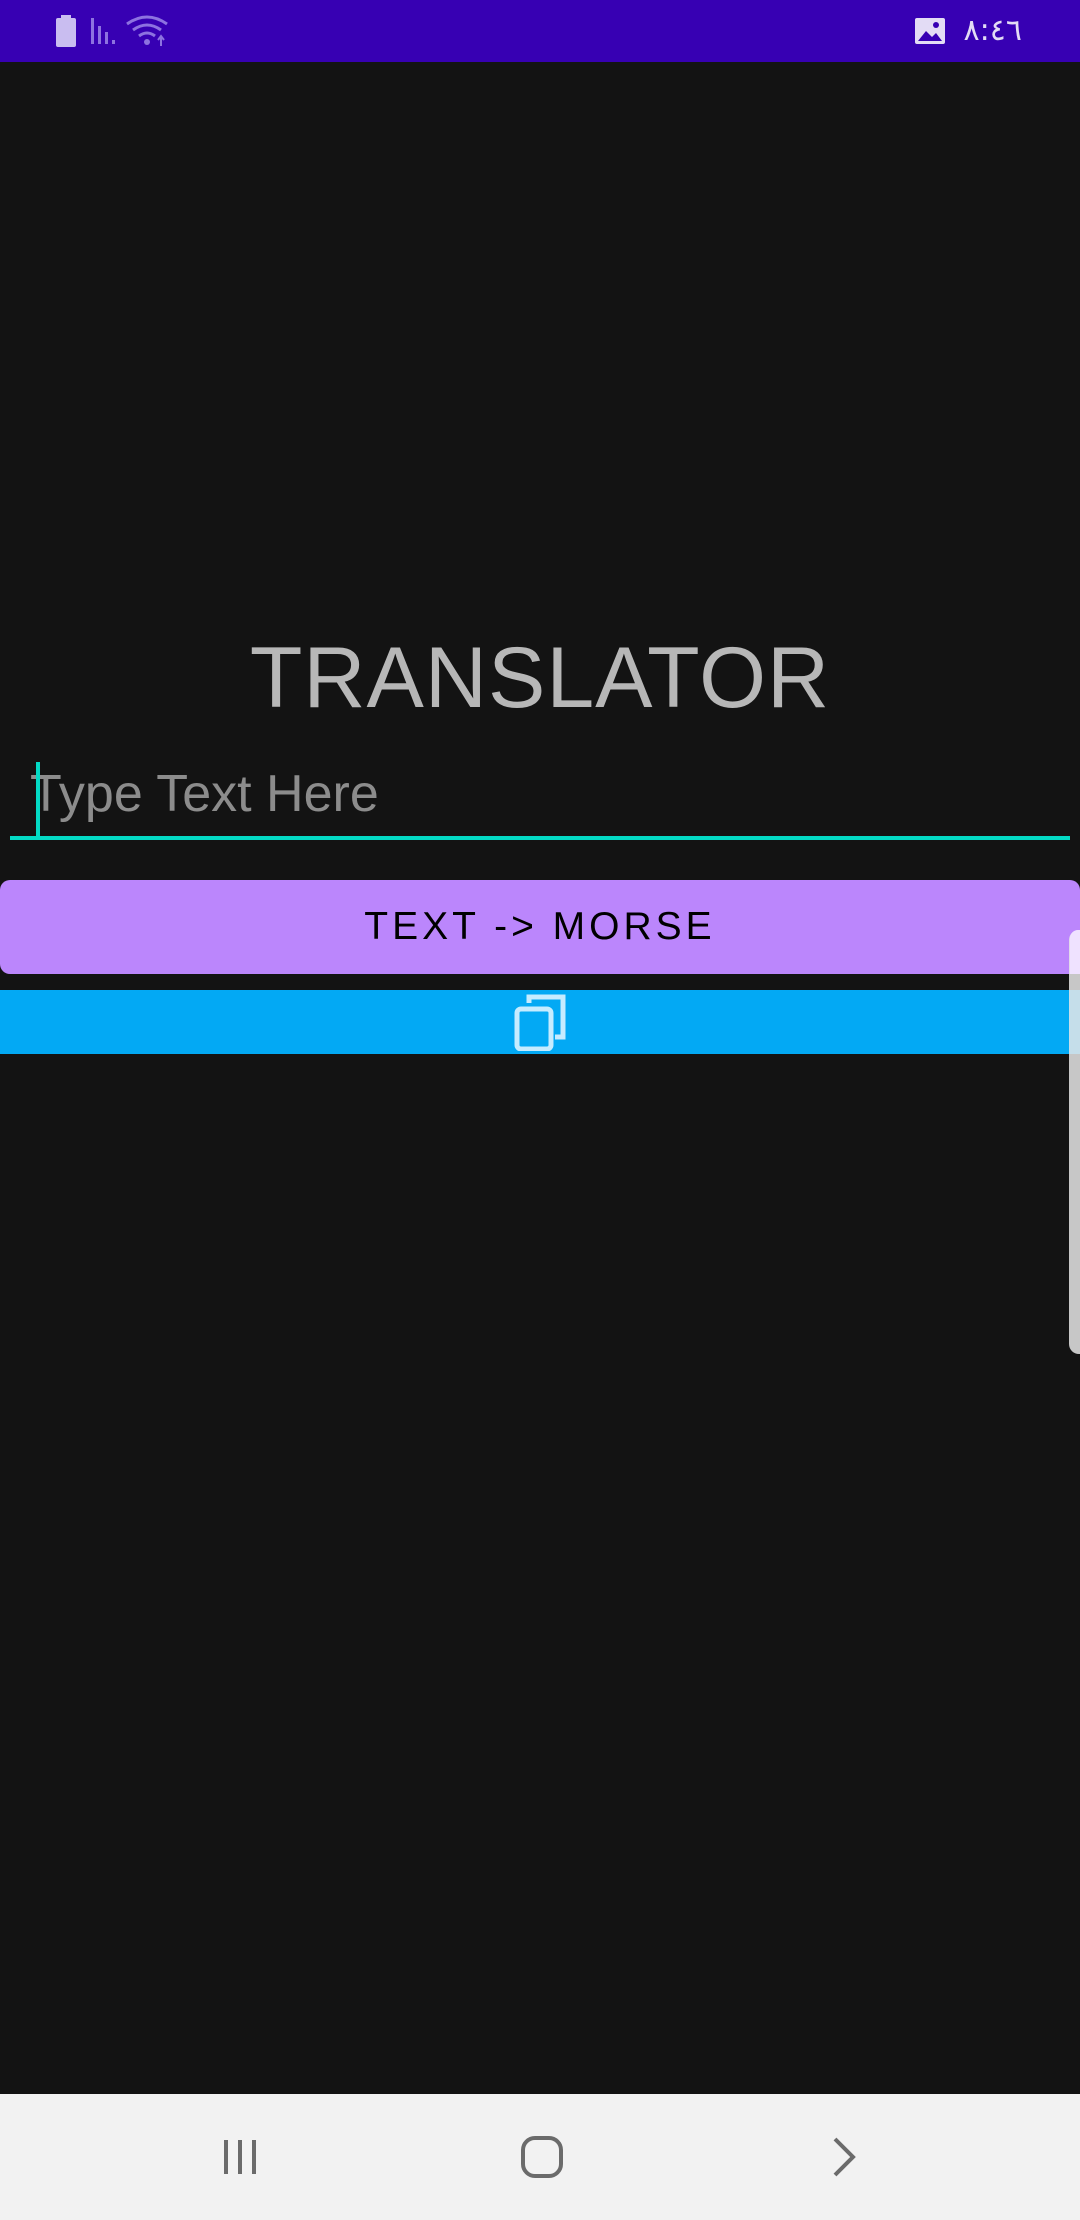 Image resolution: width=1080 pixels, height=2220 pixels. What do you see at coordinates (992, 30) in the screenshot?
I see `status-time: ٨:٤٦` at bounding box center [992, 30].